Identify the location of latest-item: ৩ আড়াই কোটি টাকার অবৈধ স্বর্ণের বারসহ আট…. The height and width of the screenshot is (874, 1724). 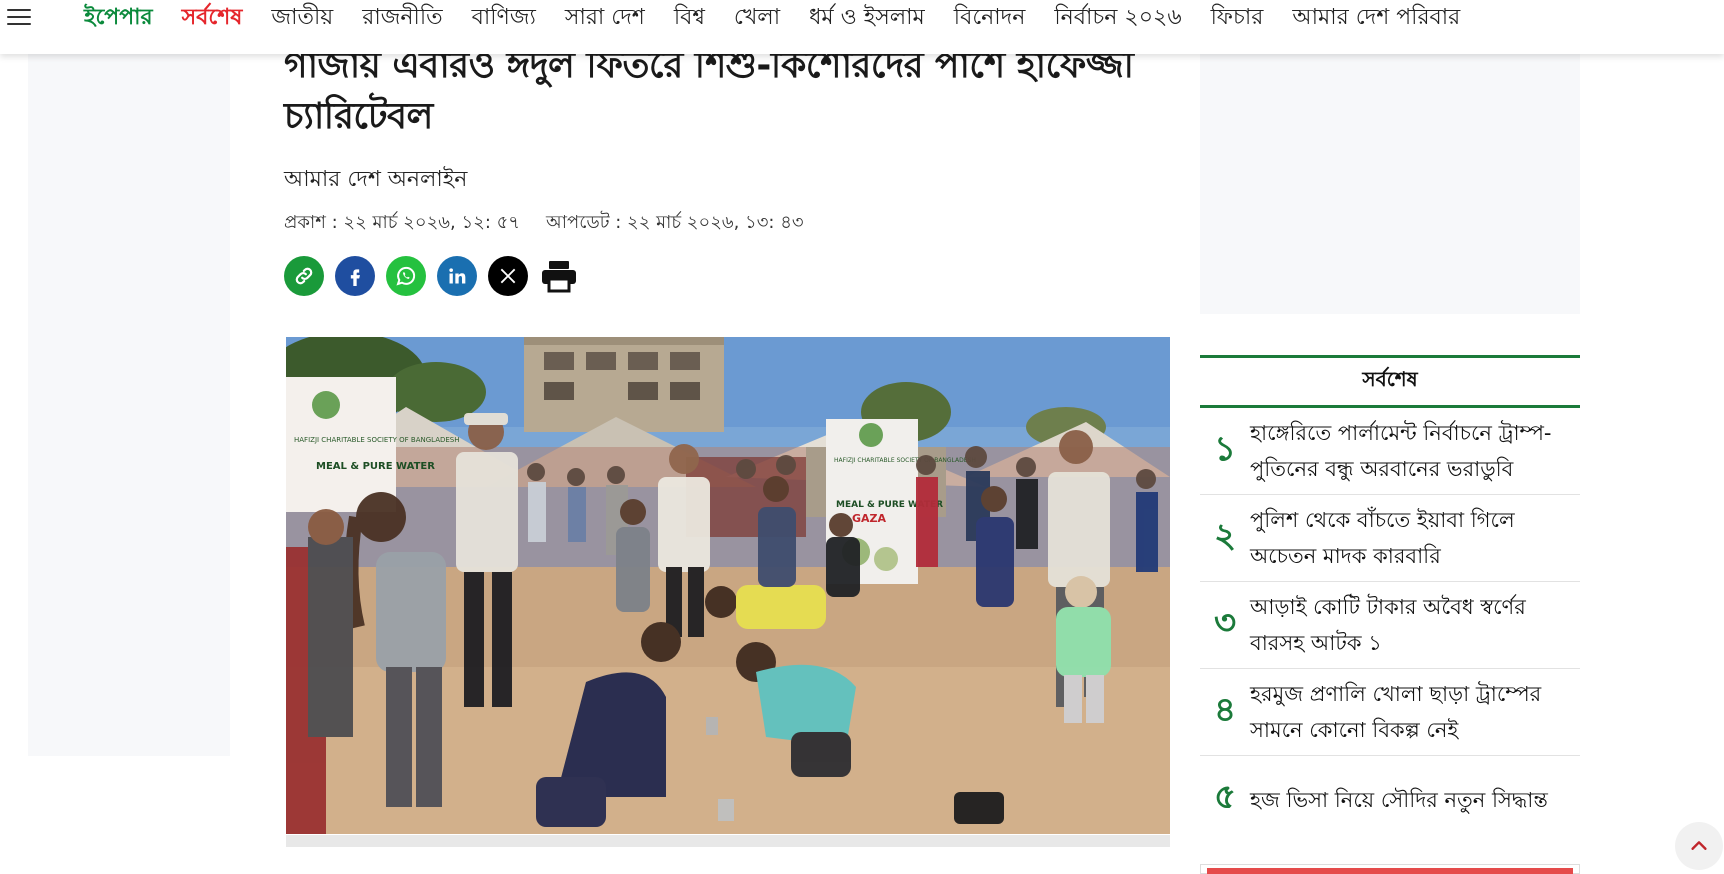
(1390, 625).